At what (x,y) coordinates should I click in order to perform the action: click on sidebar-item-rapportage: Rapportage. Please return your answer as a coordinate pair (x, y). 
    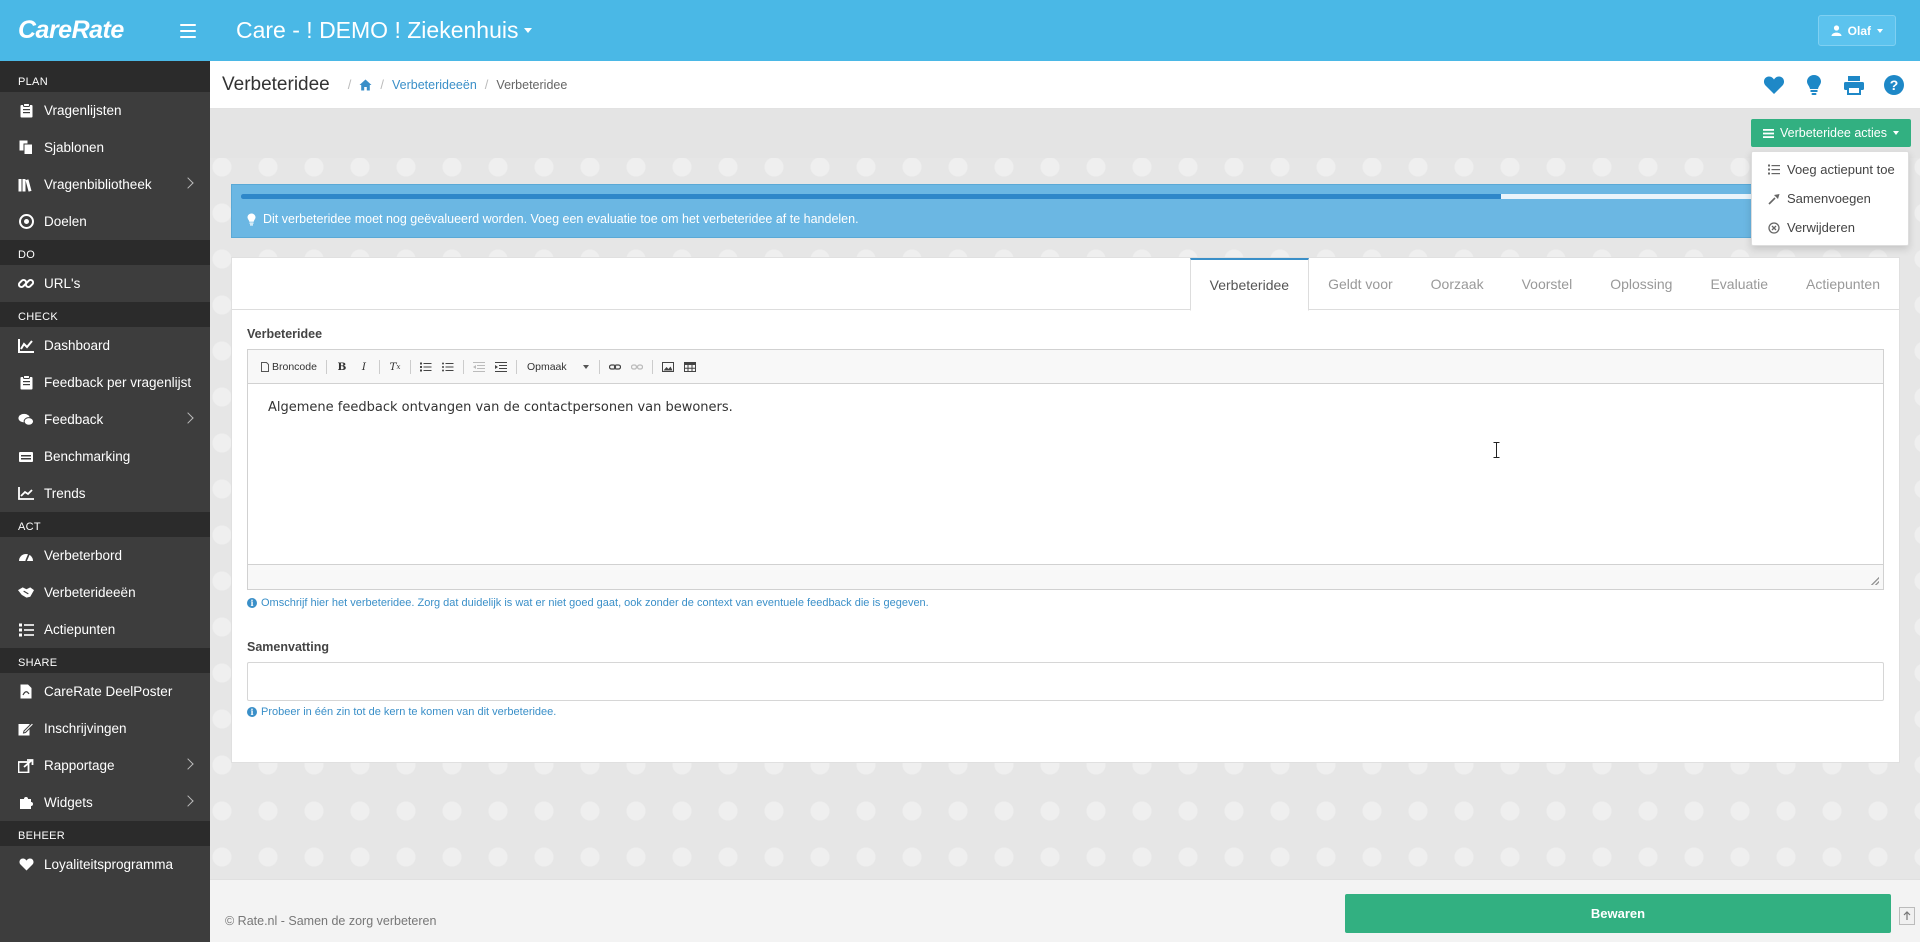
    Looking at the image, I should click on (105, 765).